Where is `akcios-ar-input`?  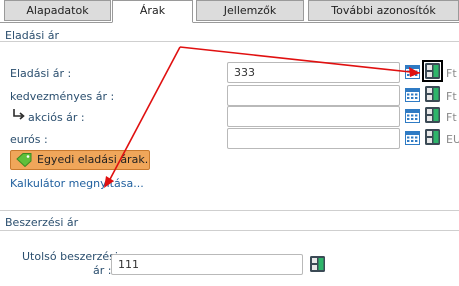 akcios-ar-input is located at coordinates (313, 116).